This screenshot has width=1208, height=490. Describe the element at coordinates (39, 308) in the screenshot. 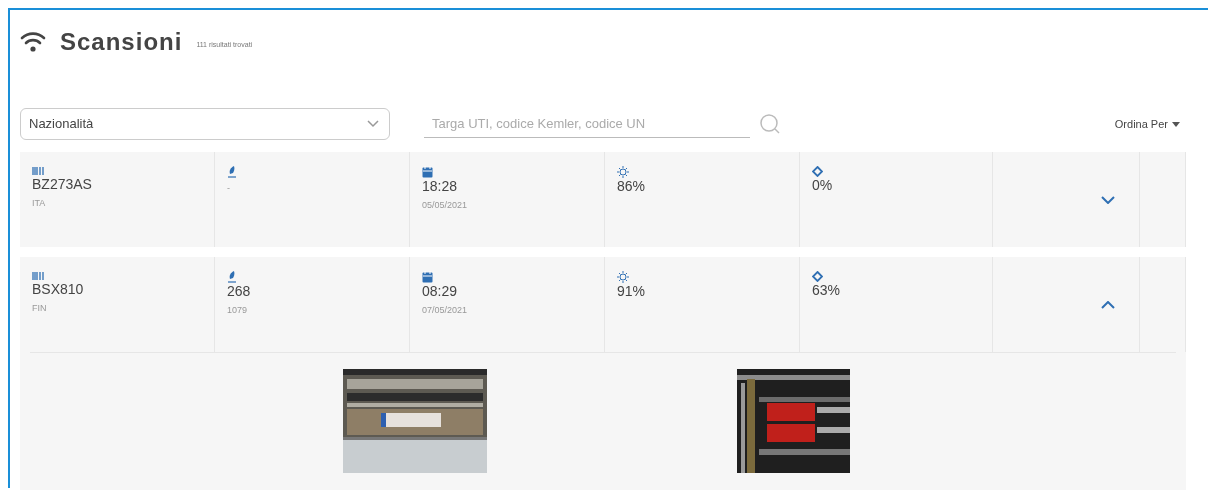

I see `scan-detail: FIN` at that location.